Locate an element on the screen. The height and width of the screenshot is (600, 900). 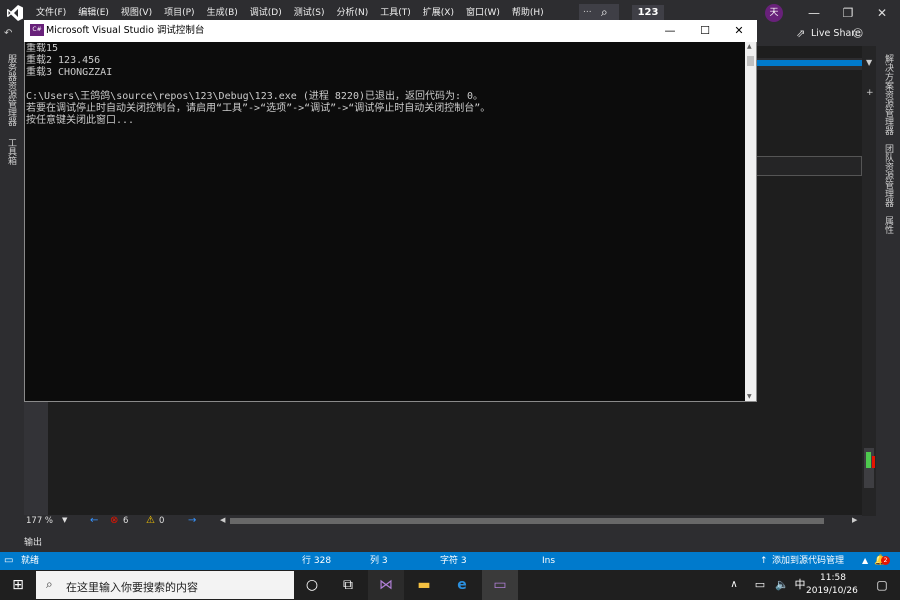
scroll-left-icon: ◀ is located at coordinates (222, 520).